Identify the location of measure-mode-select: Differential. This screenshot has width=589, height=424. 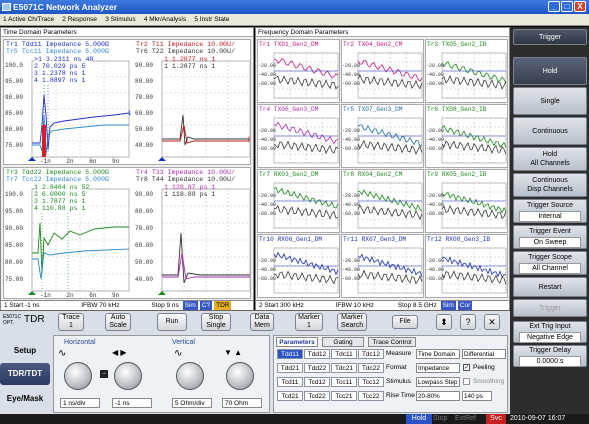
(484, 354).